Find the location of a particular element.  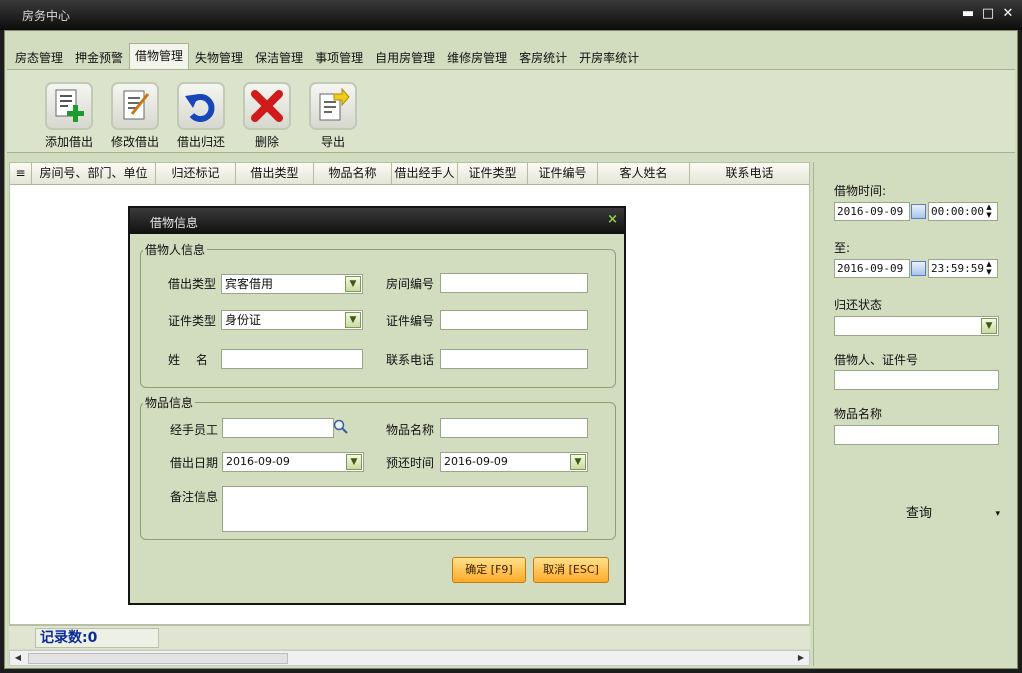

person-input is located at coordinates (916, 380).